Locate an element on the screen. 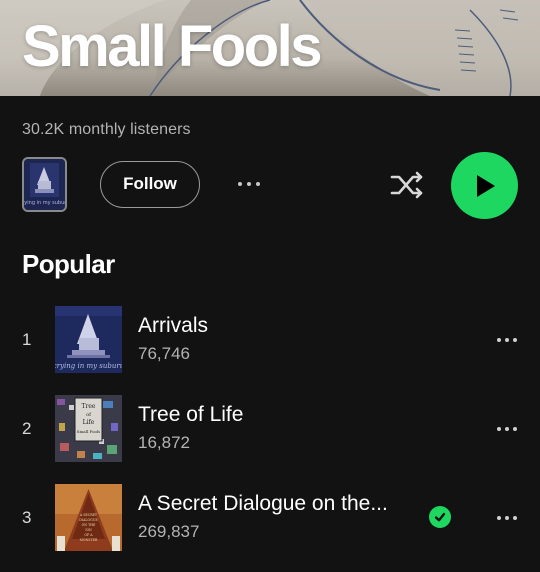 This screenshot has height=572, width=540. play-button is located at coordinates (484, 185).